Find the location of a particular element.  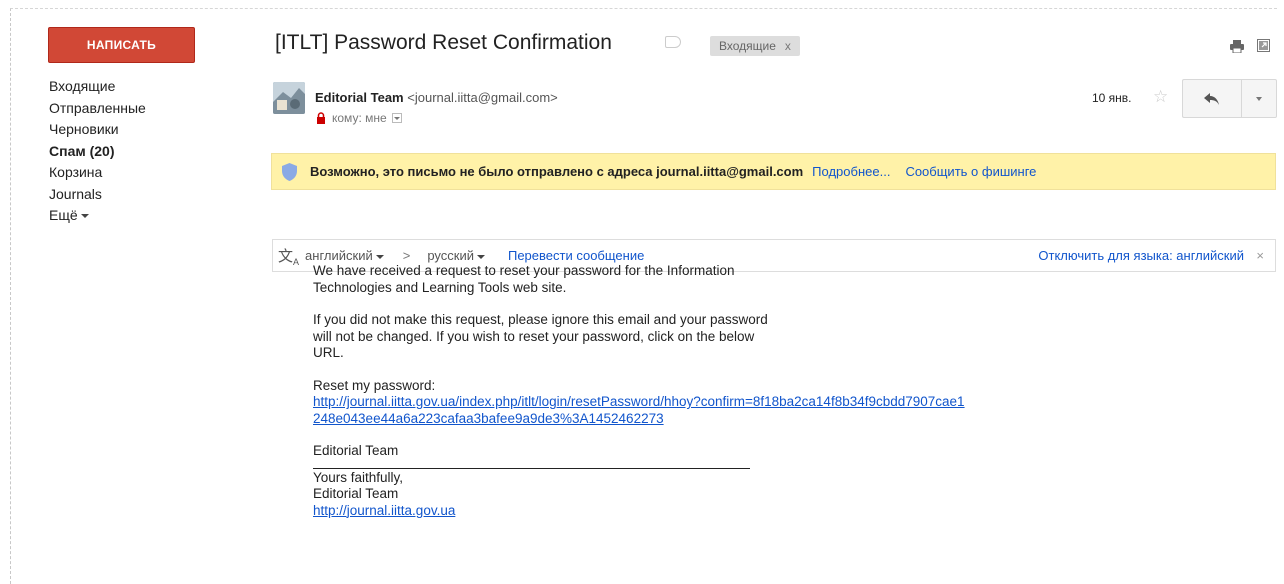

new-window-icon is located at coordinates (1263, 45).